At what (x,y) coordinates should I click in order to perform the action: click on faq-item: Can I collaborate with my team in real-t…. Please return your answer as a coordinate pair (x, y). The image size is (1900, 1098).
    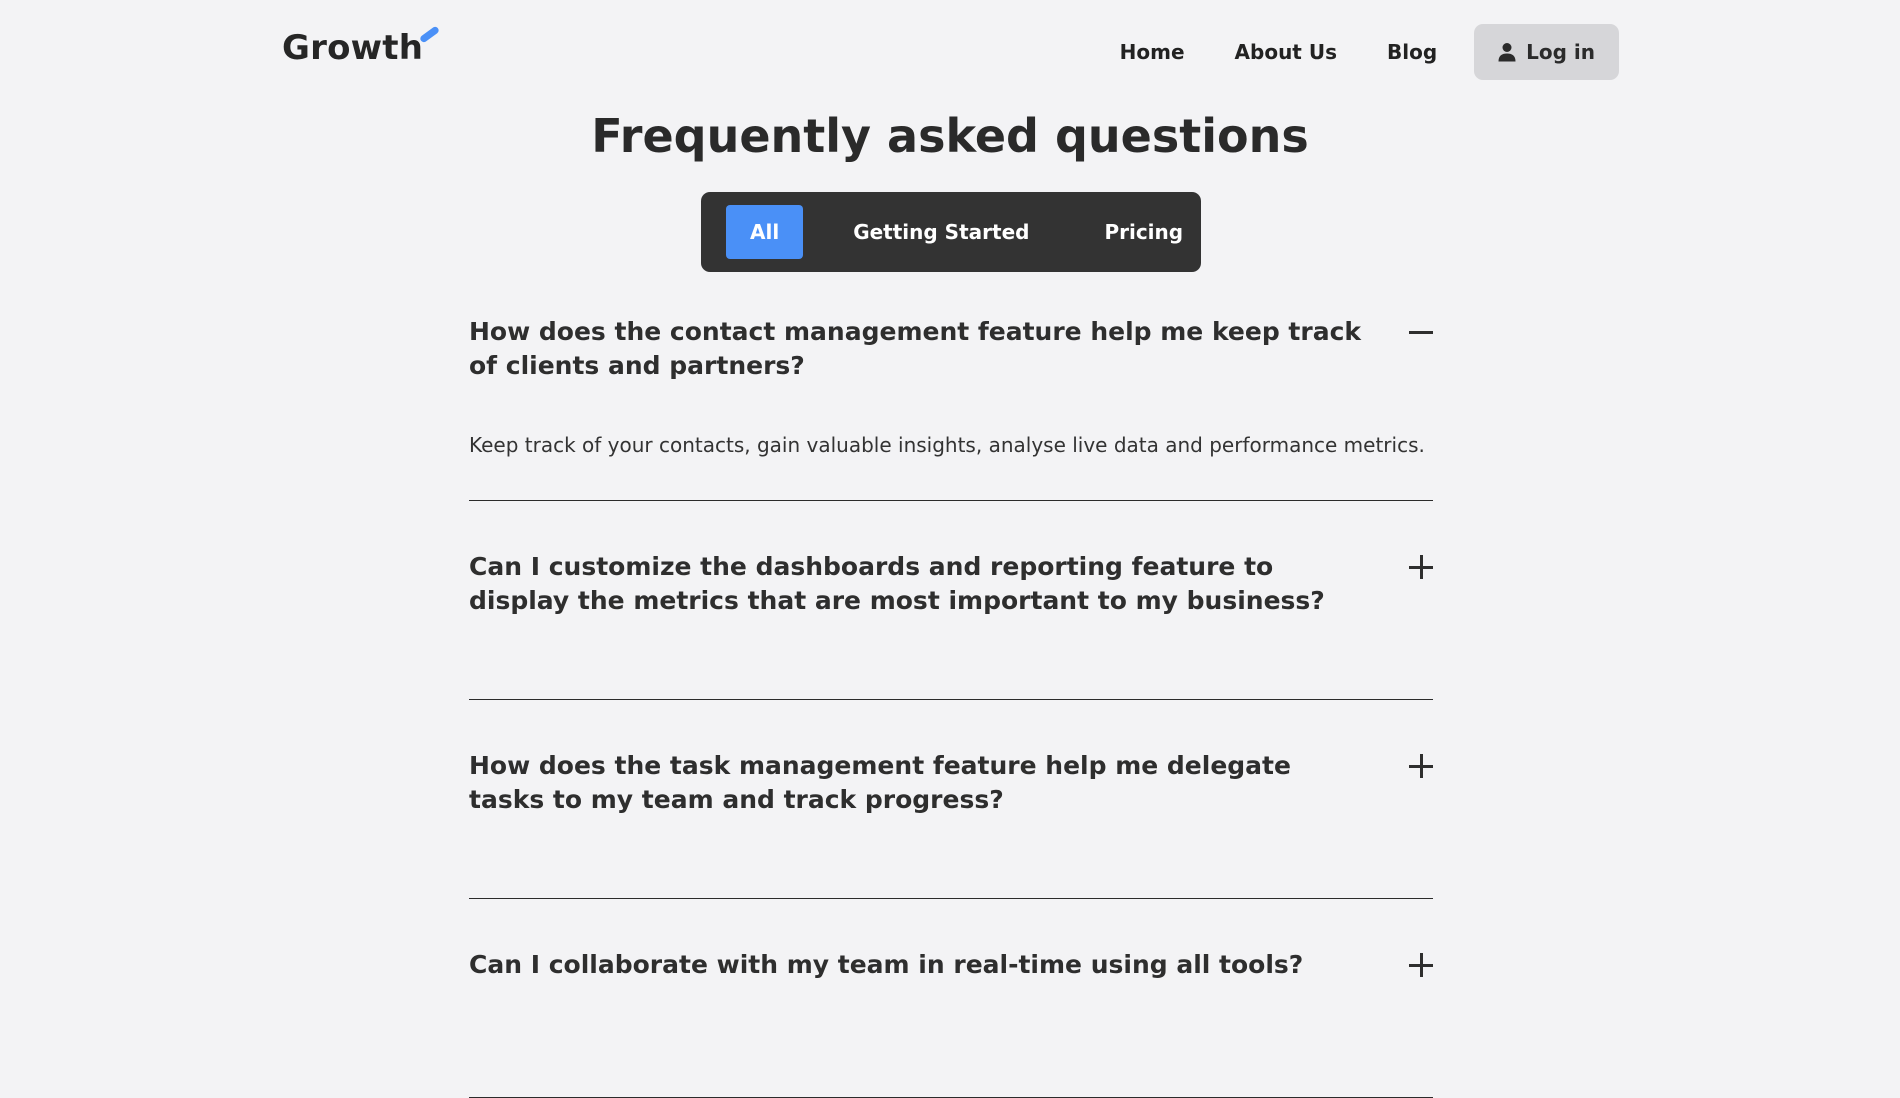
    Looking at the image, I should click on (951, 998).